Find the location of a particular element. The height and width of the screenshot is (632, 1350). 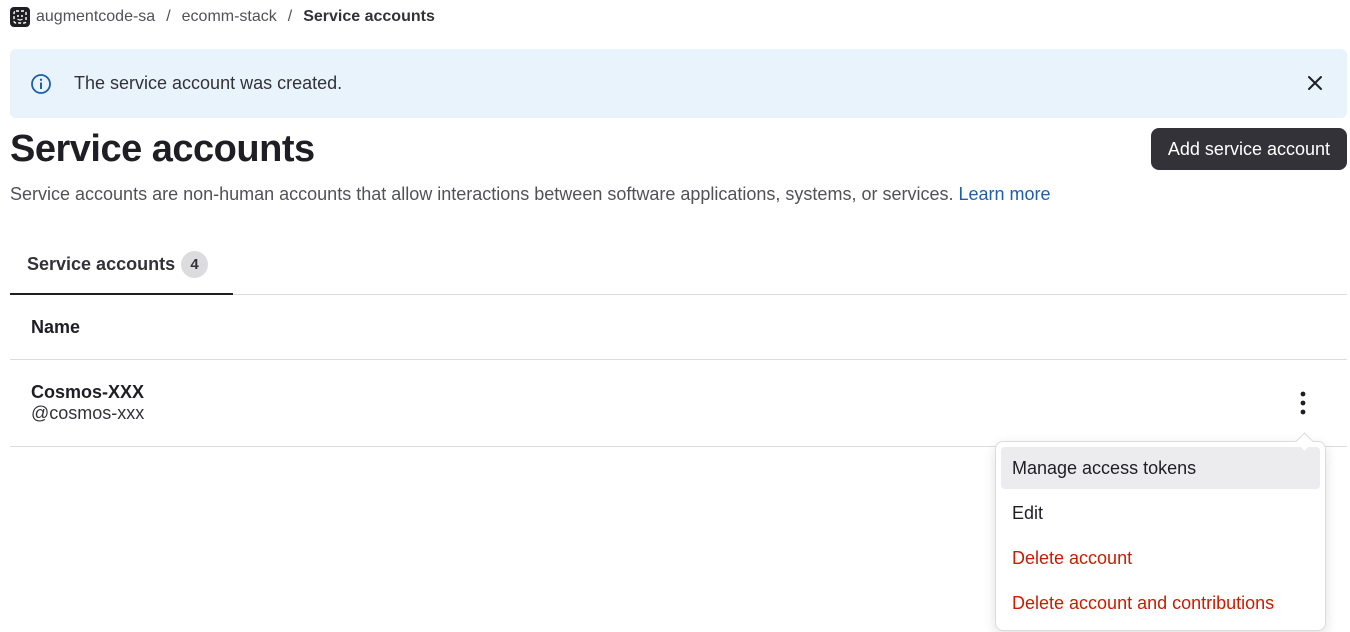

menu-item-edit: Edit is located at coordinates (1160, 513).